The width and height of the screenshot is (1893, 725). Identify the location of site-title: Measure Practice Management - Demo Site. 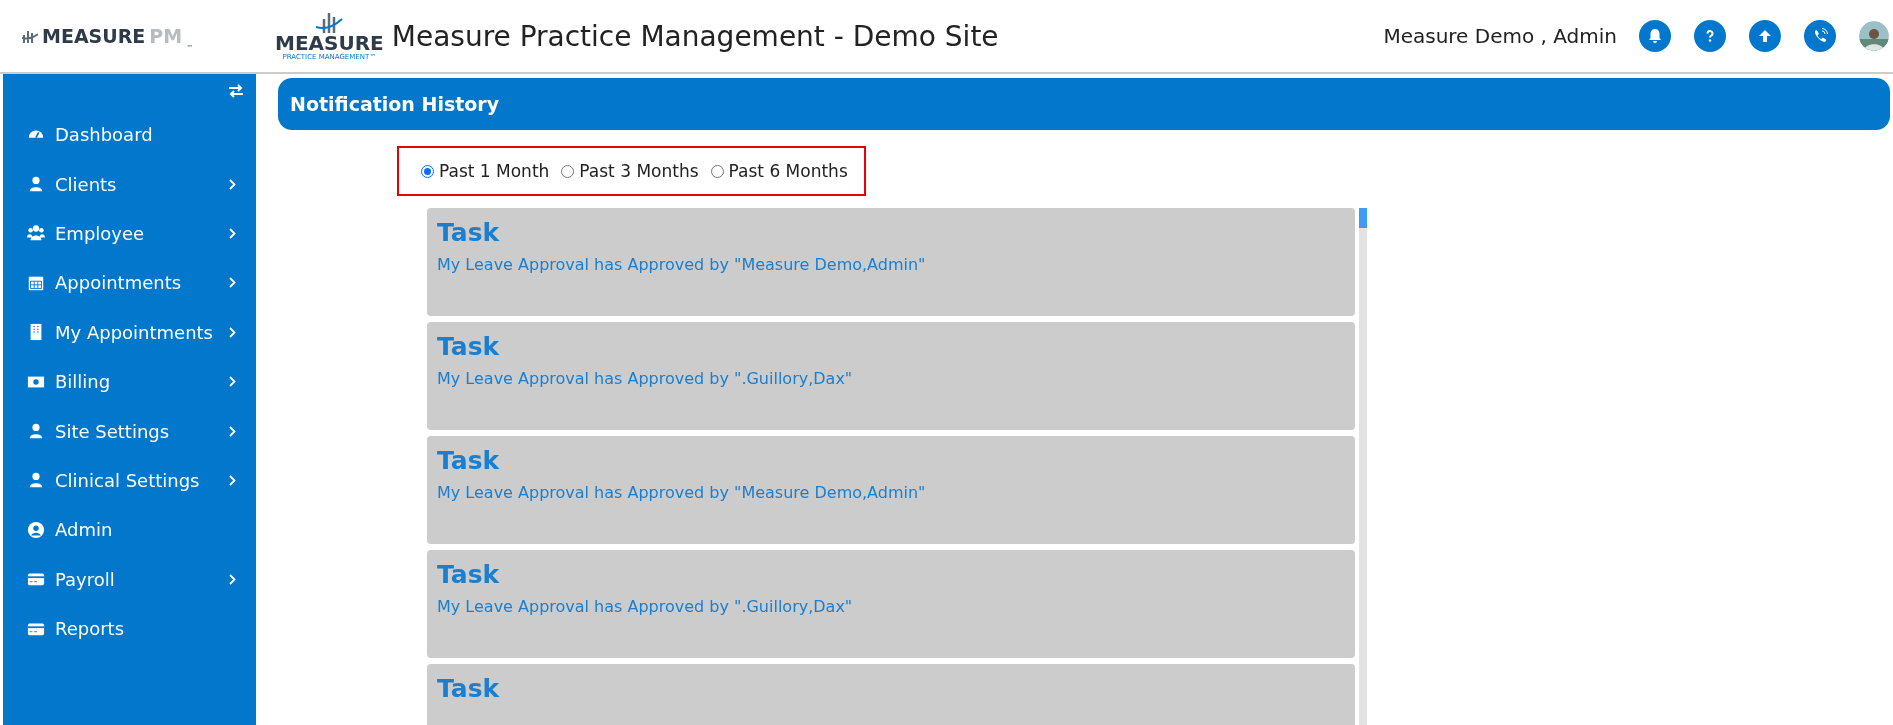
(695, 36).